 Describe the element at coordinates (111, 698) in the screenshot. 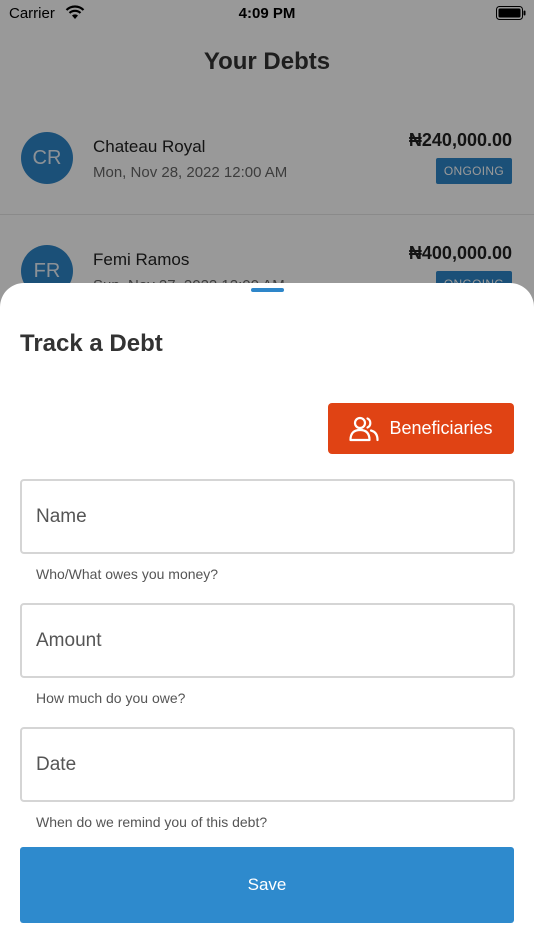

I see `amount-helper-text: How much do you owe?` at that location.